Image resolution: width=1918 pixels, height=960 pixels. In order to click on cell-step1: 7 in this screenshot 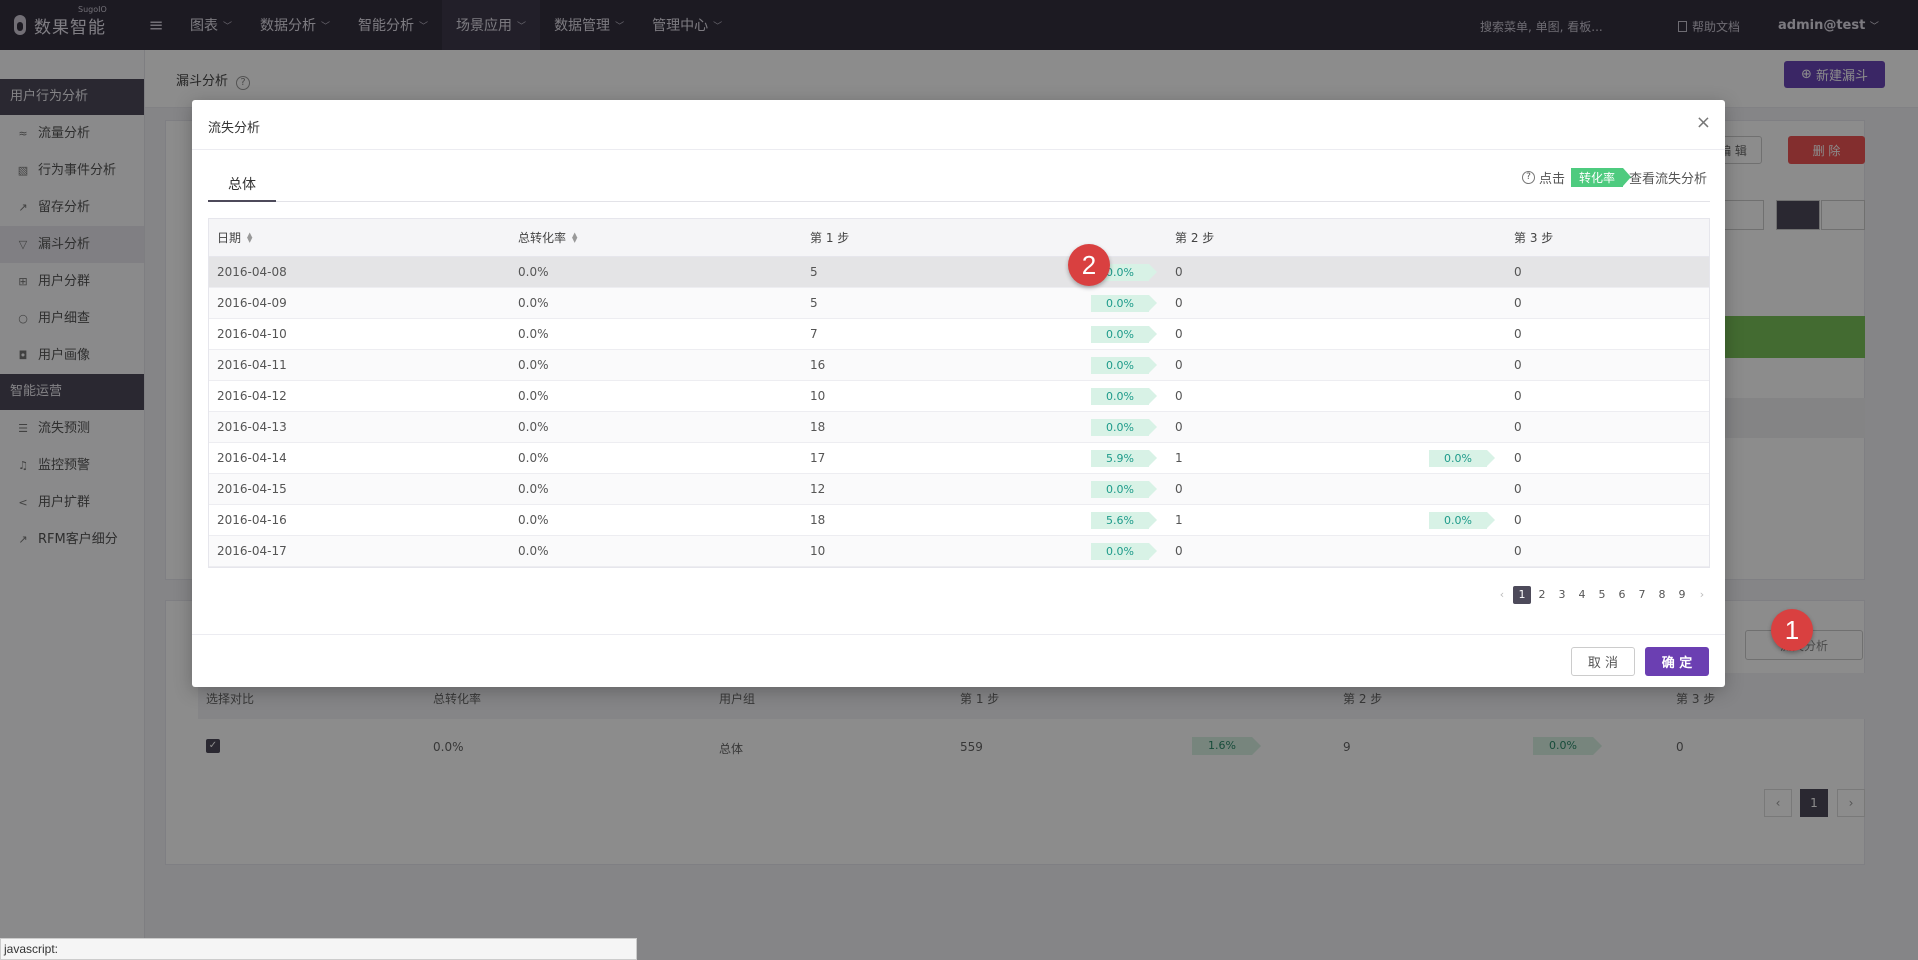, I will do `click(814, 334)`.